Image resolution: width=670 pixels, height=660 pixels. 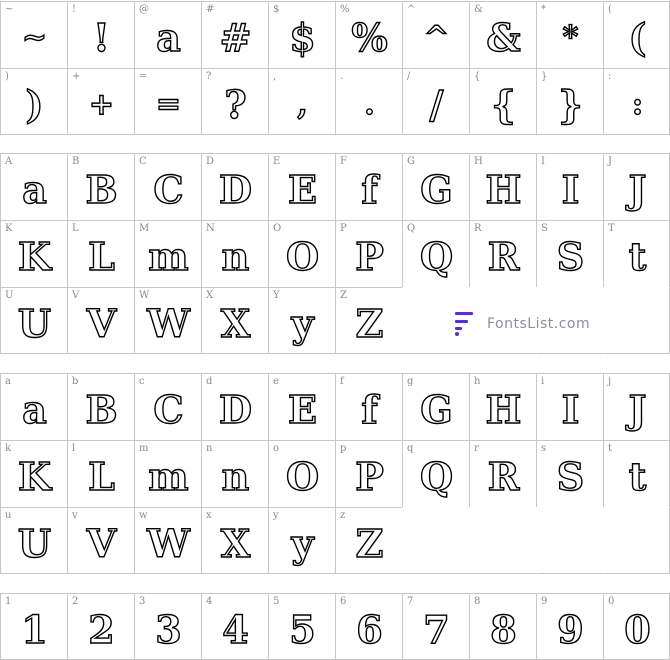 I want to click on glyph-cell-symbols: ~ ~, so click(x=33, y=34).